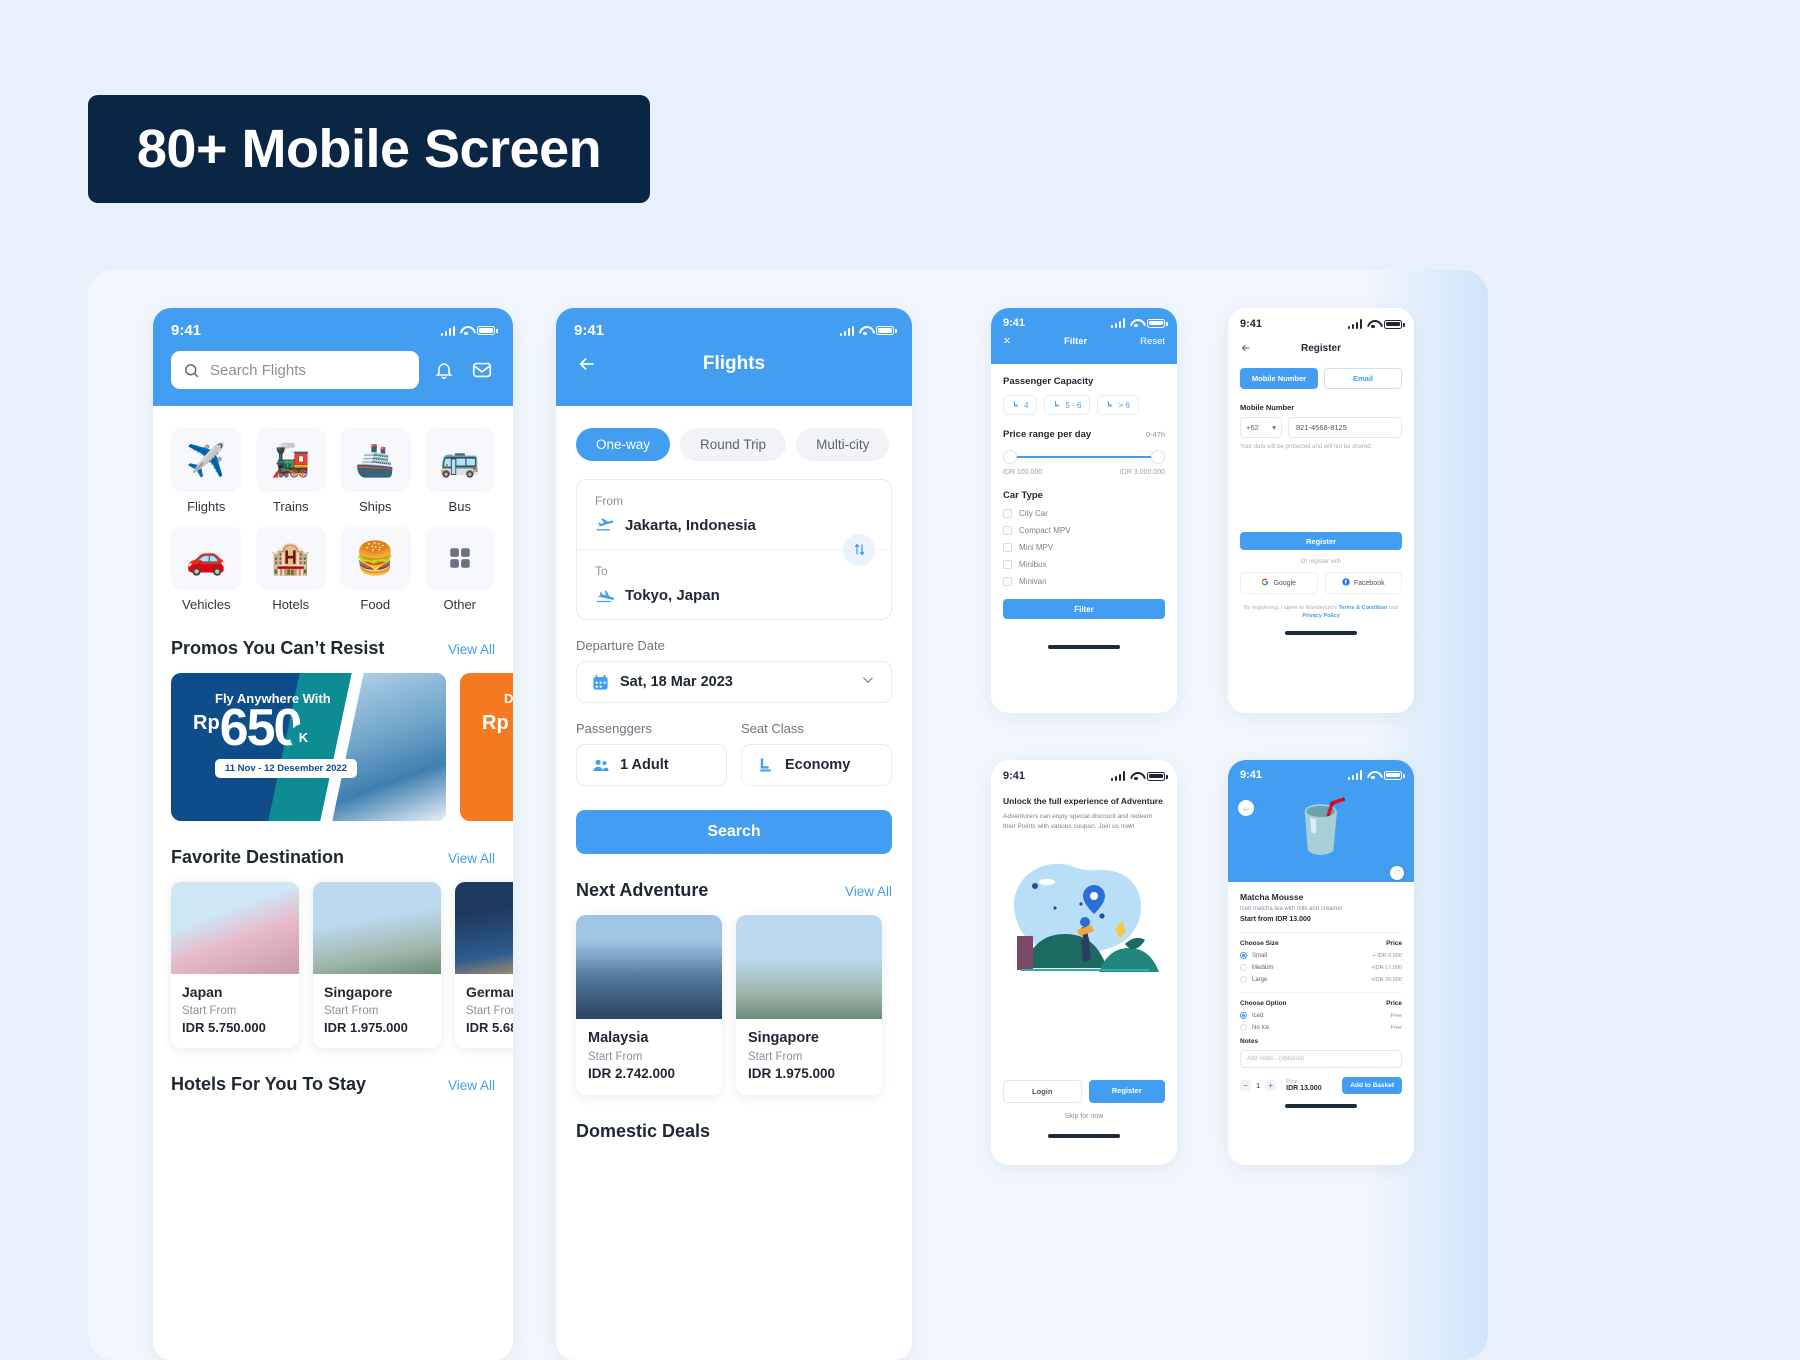 This screenshot has height=1360, width=1800. Describe the element at coordinates (1397, 873) in the screenshot. I see `heart-icon: ♡` at that location.